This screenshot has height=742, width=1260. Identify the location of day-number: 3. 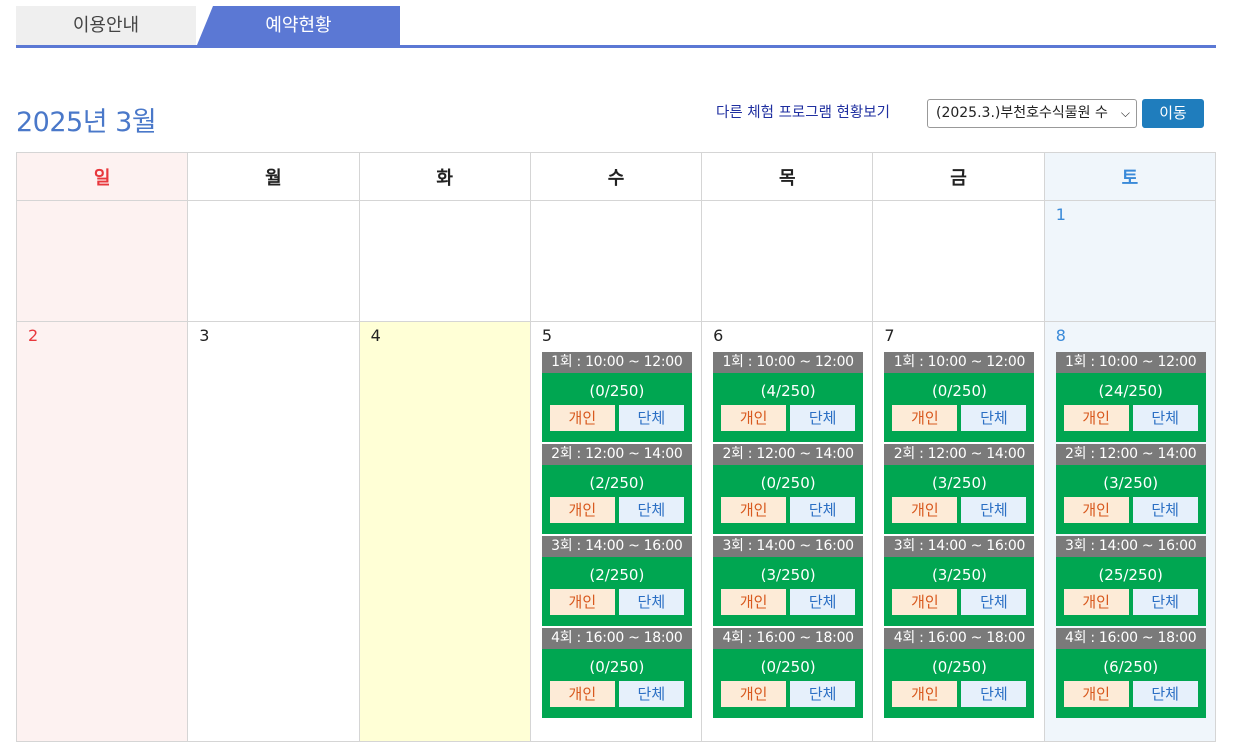
(204, 335).